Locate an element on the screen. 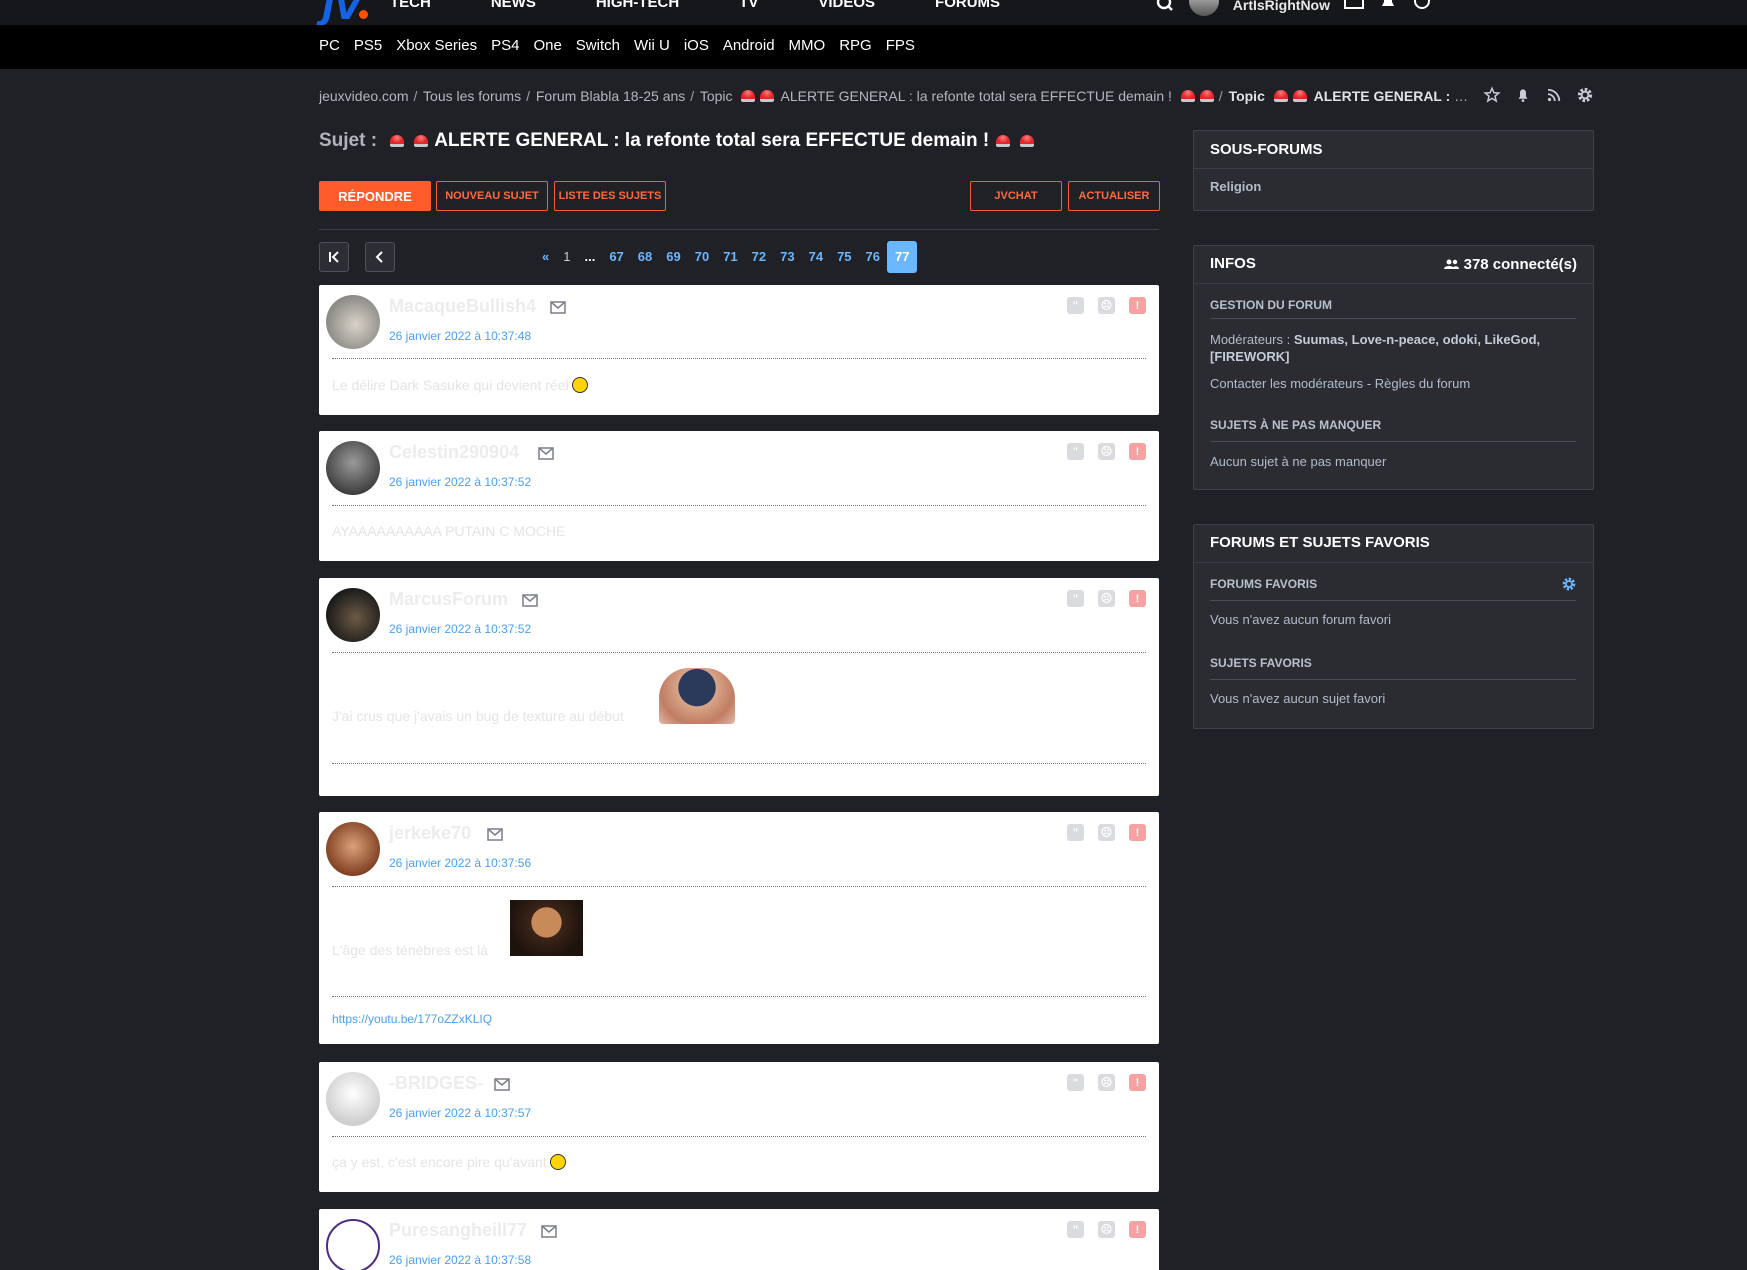  moderators-list: Suumas, Love-n-peace, odoki, LikeGod, is located at coordinates (1417, 339).